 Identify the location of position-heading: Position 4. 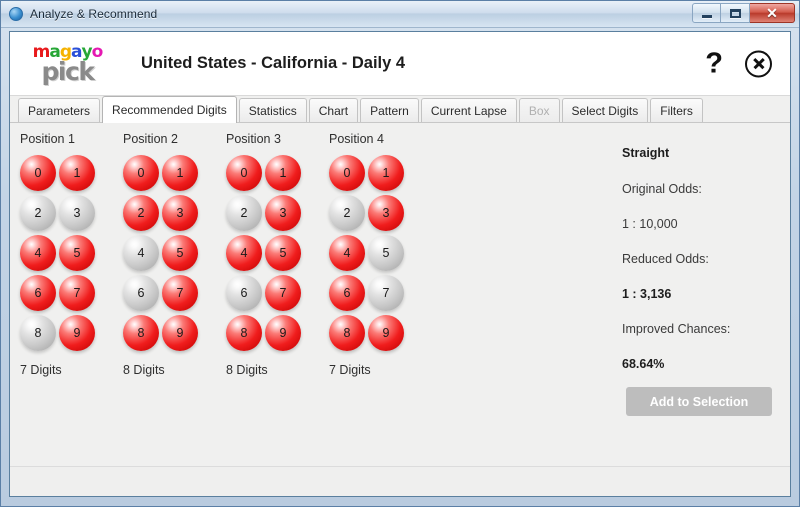
(356, 139).